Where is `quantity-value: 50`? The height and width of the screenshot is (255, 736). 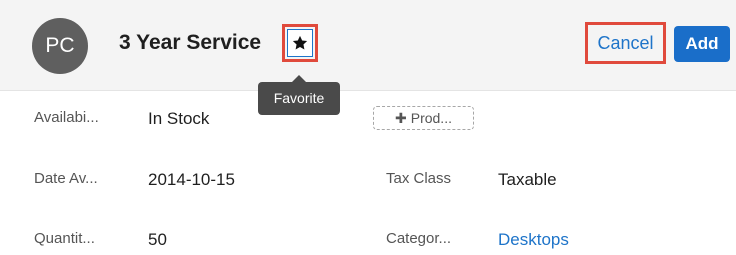 quantity-value: 50 is located at coordinates (157, 240).